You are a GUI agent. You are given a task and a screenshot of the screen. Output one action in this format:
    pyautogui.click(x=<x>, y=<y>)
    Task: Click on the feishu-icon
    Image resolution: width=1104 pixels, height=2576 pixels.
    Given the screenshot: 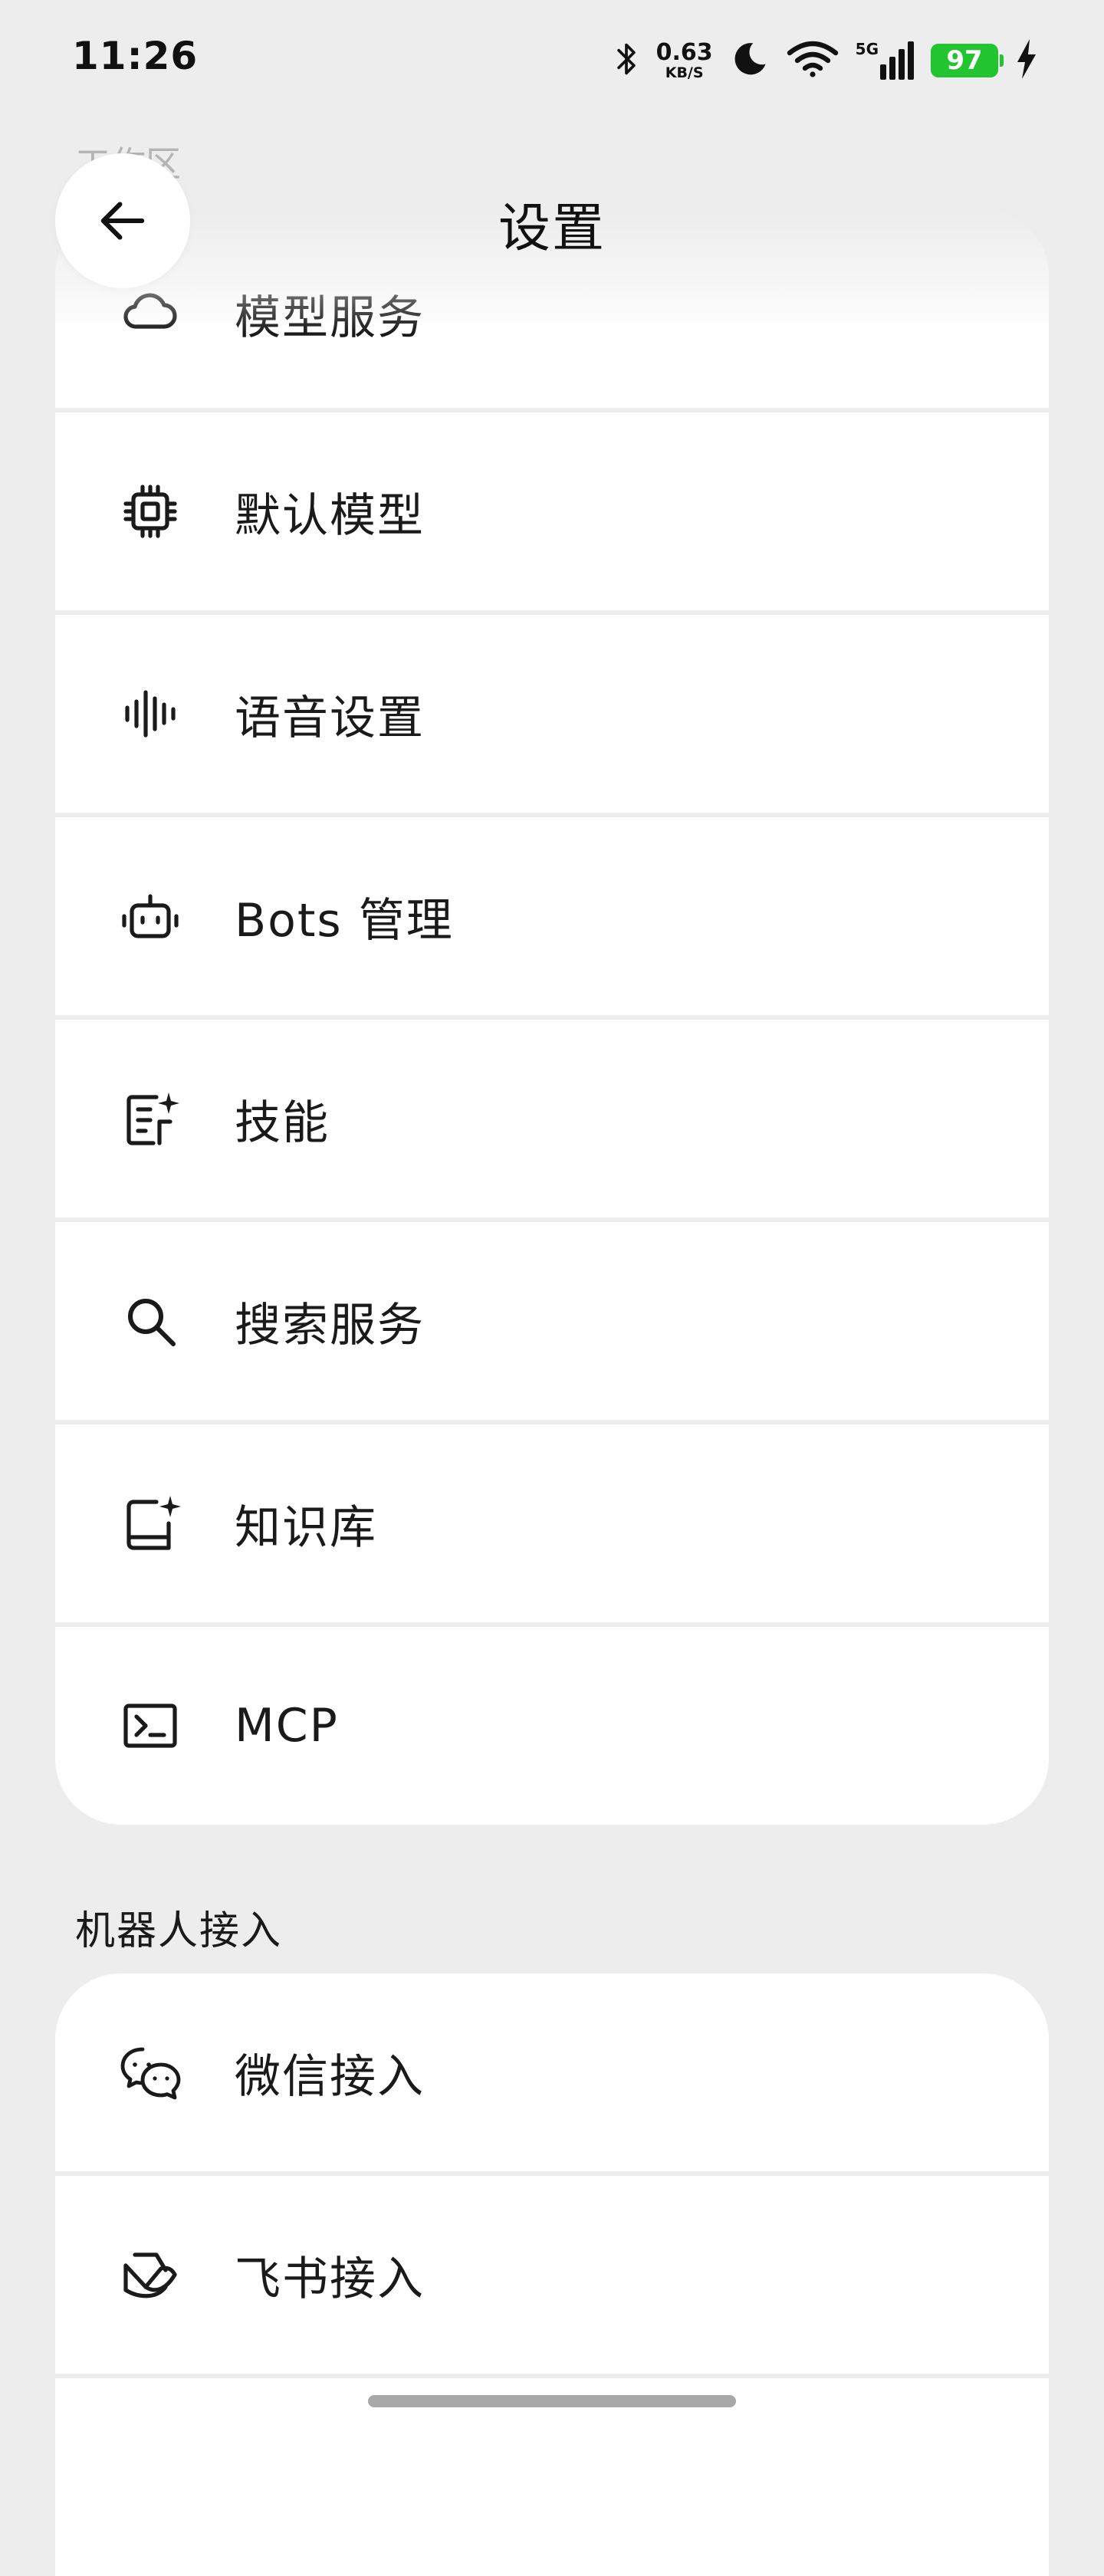 What is the action you would take?
    pyautogui.click(x=151, y=2274)
    